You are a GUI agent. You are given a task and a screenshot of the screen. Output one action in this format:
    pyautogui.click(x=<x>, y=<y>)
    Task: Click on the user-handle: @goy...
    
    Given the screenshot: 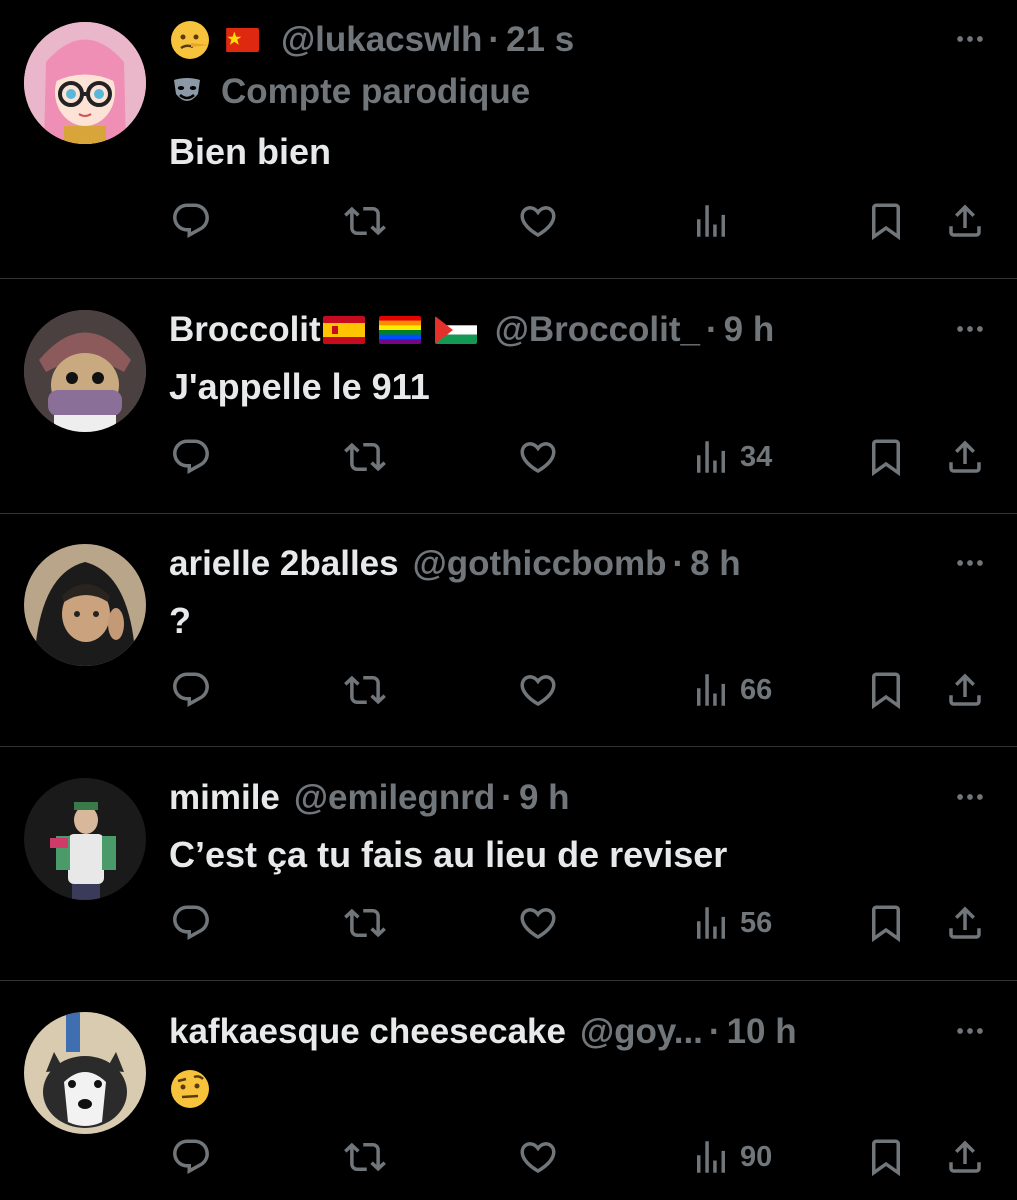 What is the action you would take?
    pyautogui.click(x=641, y=1032)
    